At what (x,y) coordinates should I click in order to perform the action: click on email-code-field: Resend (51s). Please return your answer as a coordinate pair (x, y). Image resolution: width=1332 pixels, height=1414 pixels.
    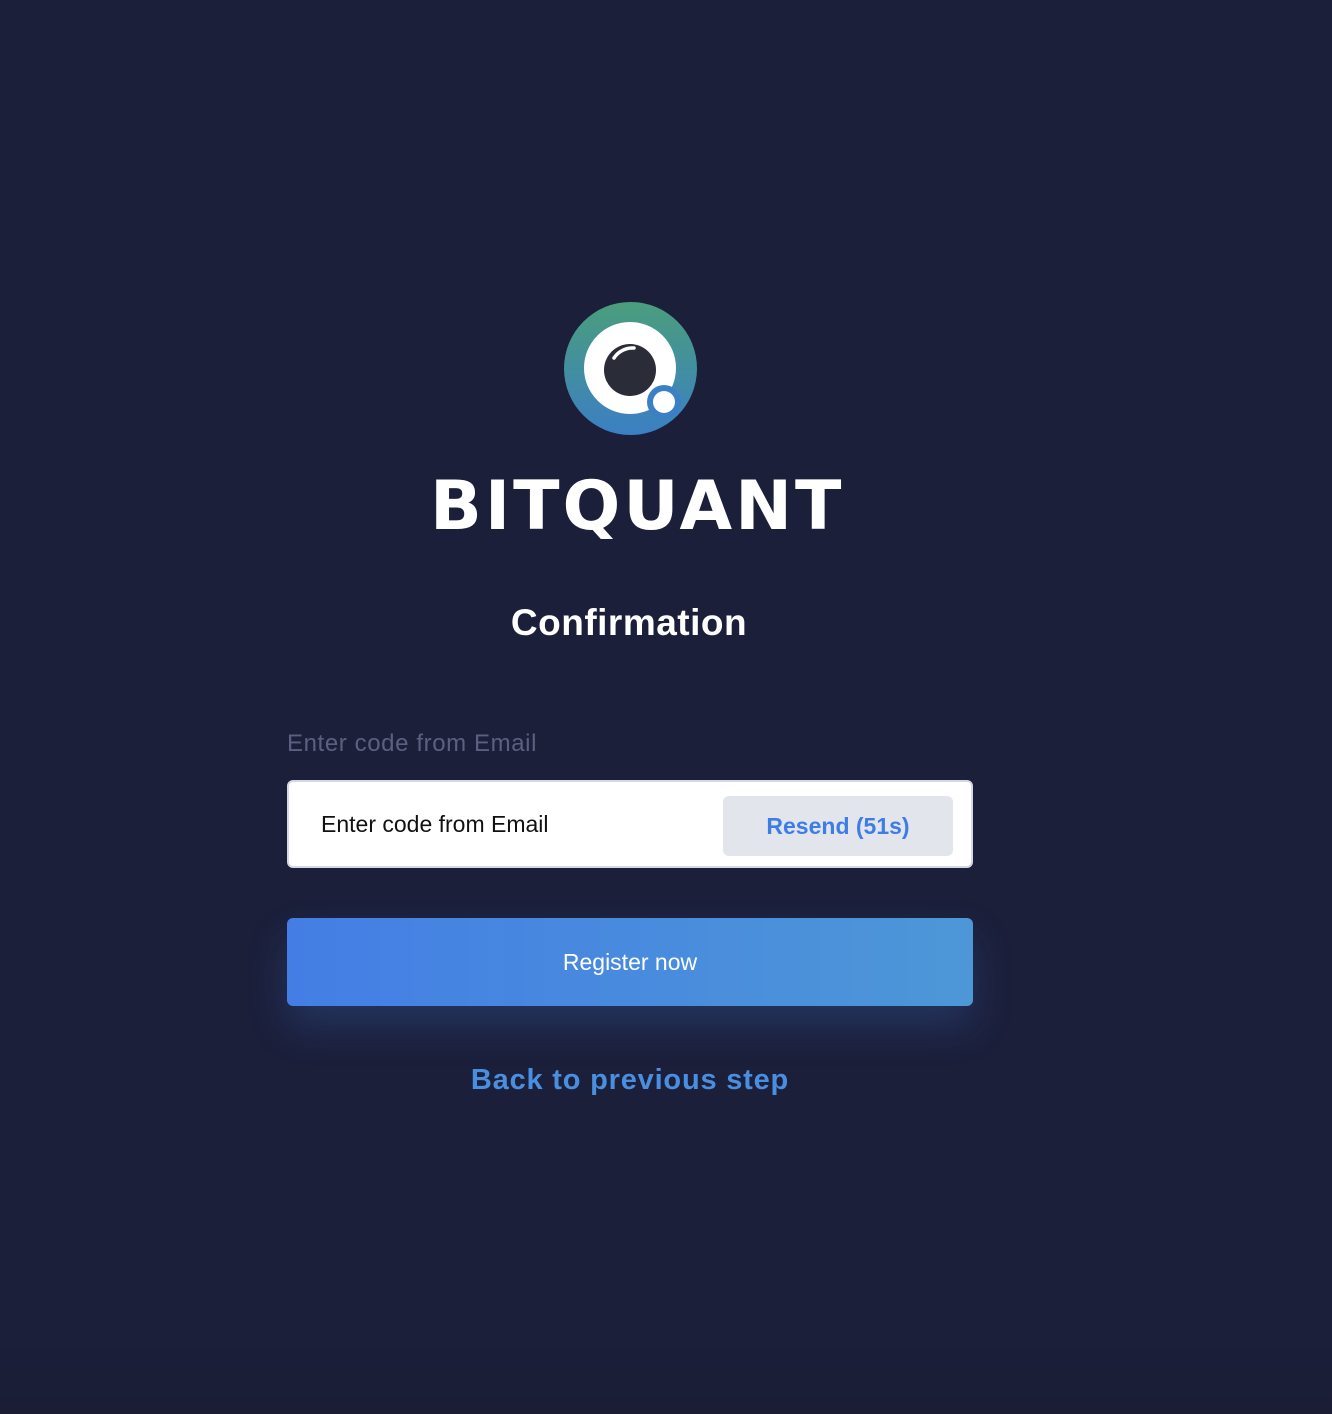
    Looking at the image, I should click on (630, 824).